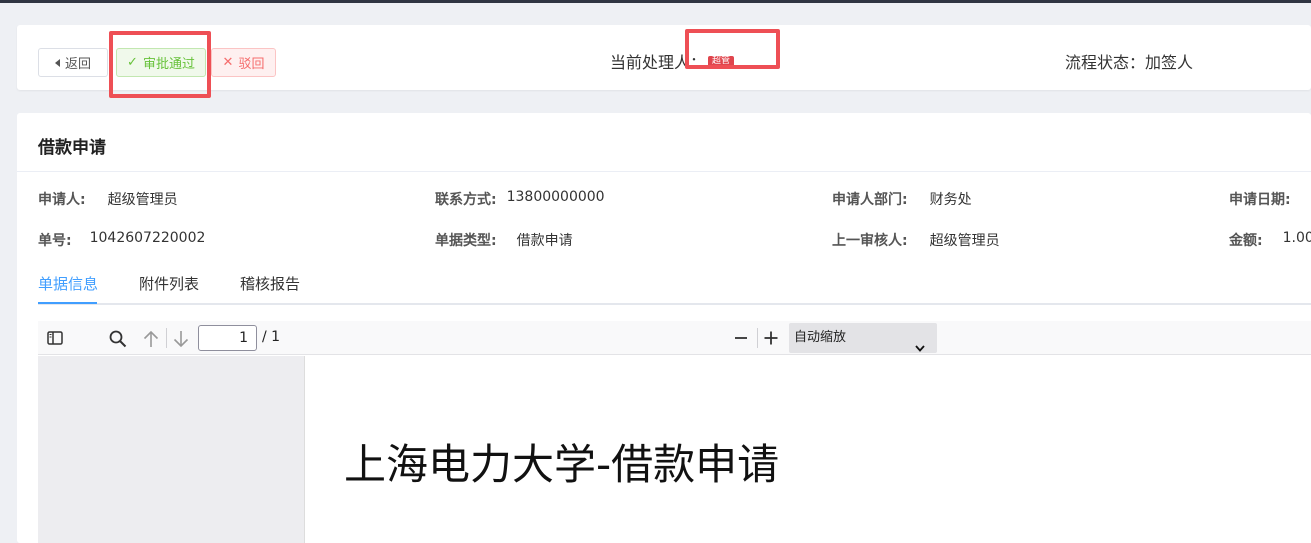 This screenshot has width=1311, height=543. What do you see at coordinates (271, 337) in the screenshot?
I see `page-total: / 1` at bounding box center [271, 337].